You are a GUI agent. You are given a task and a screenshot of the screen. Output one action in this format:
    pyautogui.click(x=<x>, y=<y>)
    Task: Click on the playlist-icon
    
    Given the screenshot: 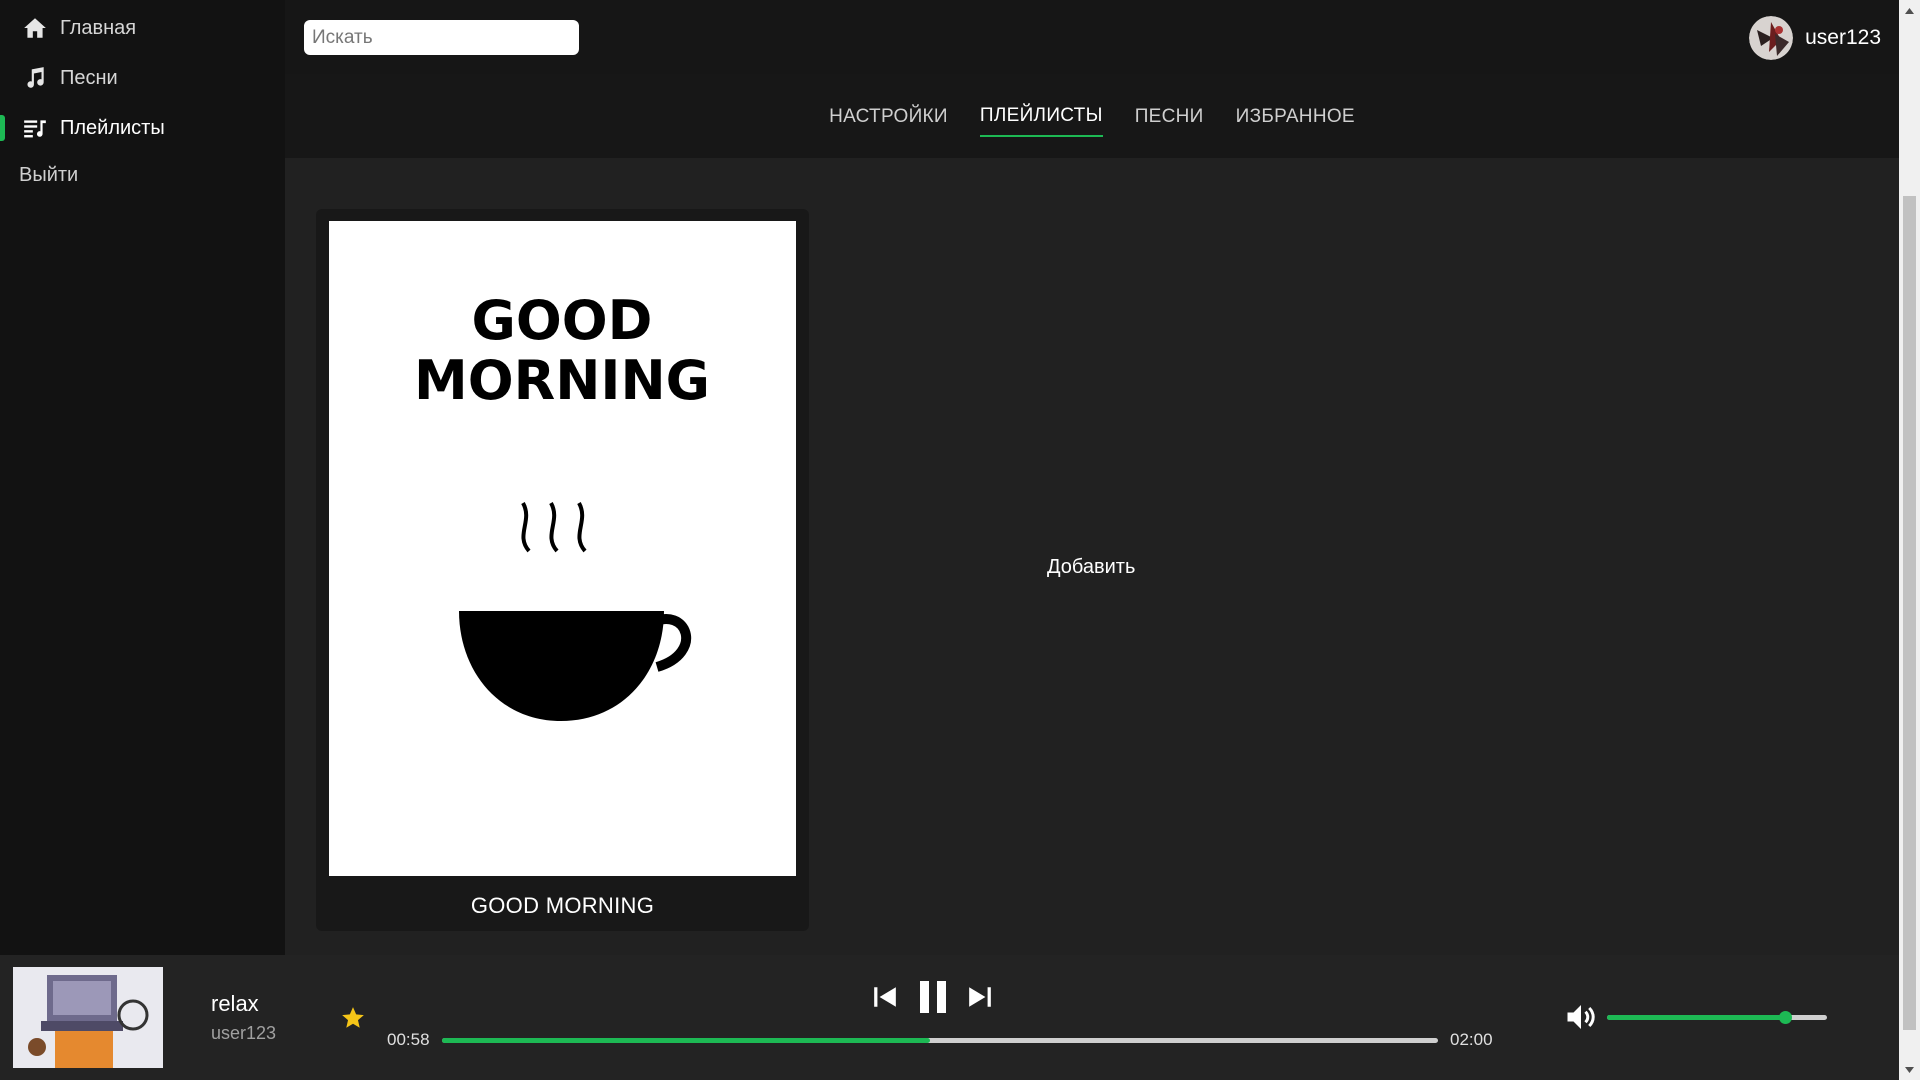 What is the action you would take?
    pyautogui.click(x=35, y=128)
    